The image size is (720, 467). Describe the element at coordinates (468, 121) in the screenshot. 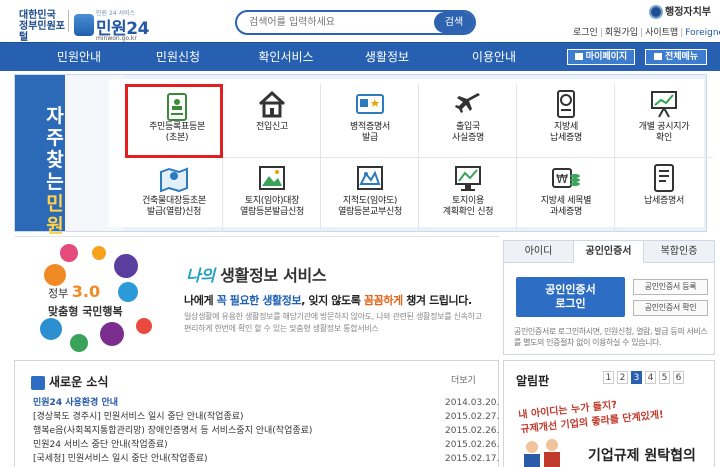

I see `service-immigration-record: 출입국 사실증명` at that location.